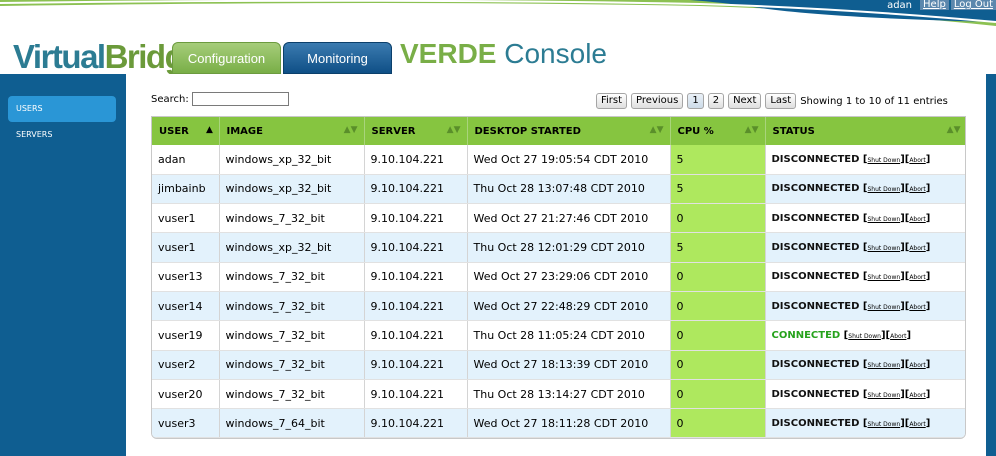  What do you see at coordinates (900, 5) in the screenshot?
I see `username-label: adan` at bounding box center [900, 5].